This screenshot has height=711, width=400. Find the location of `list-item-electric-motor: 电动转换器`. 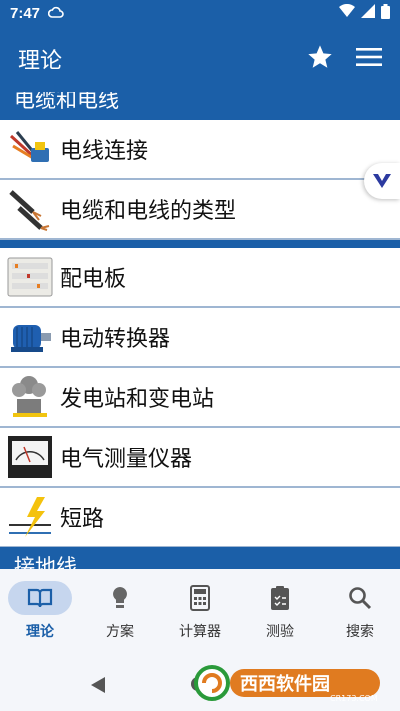

list-item-electric-motor: 电动转换器 is located at coordinates (200, 338).